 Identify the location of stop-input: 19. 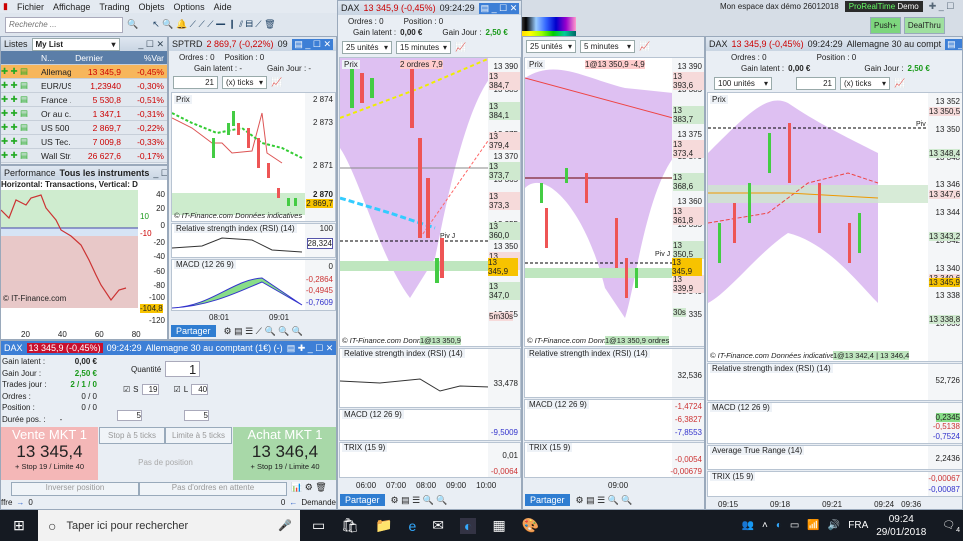
(150, 389).